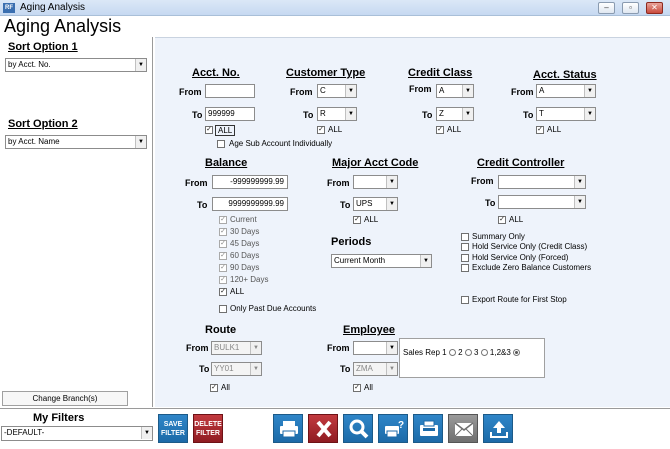  I want to click on major-acct-code-from-label: From, so click(338, 183).